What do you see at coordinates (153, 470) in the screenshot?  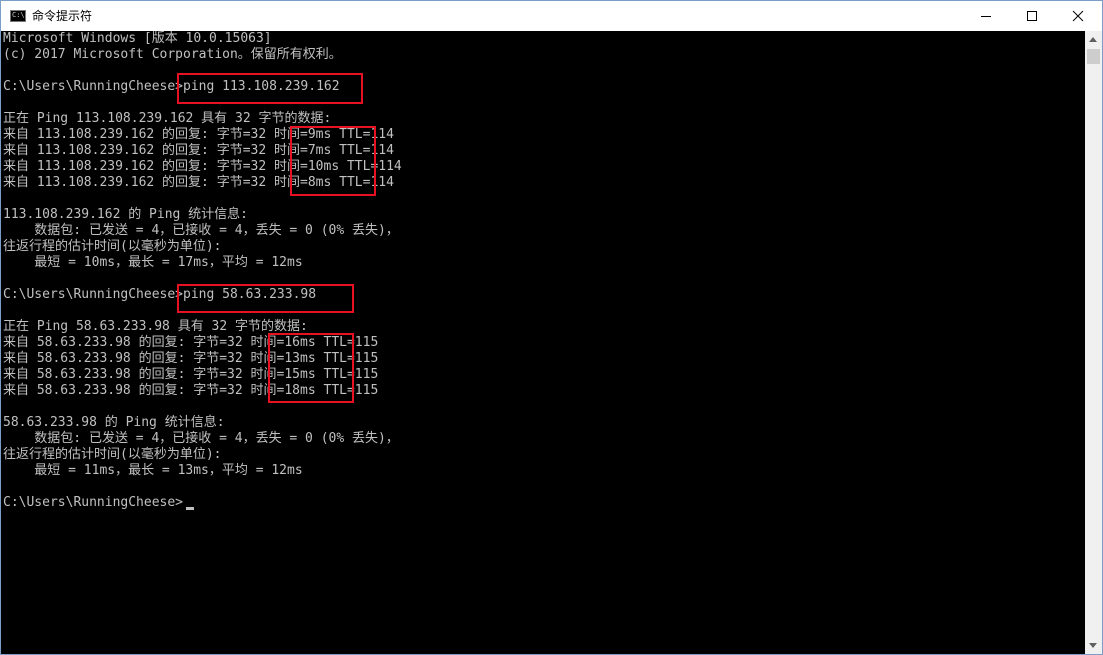 I see `console-line: 最短 = 11ms，最长 = 13ms，平均 = 12ms` at bounding box center [153, 470].